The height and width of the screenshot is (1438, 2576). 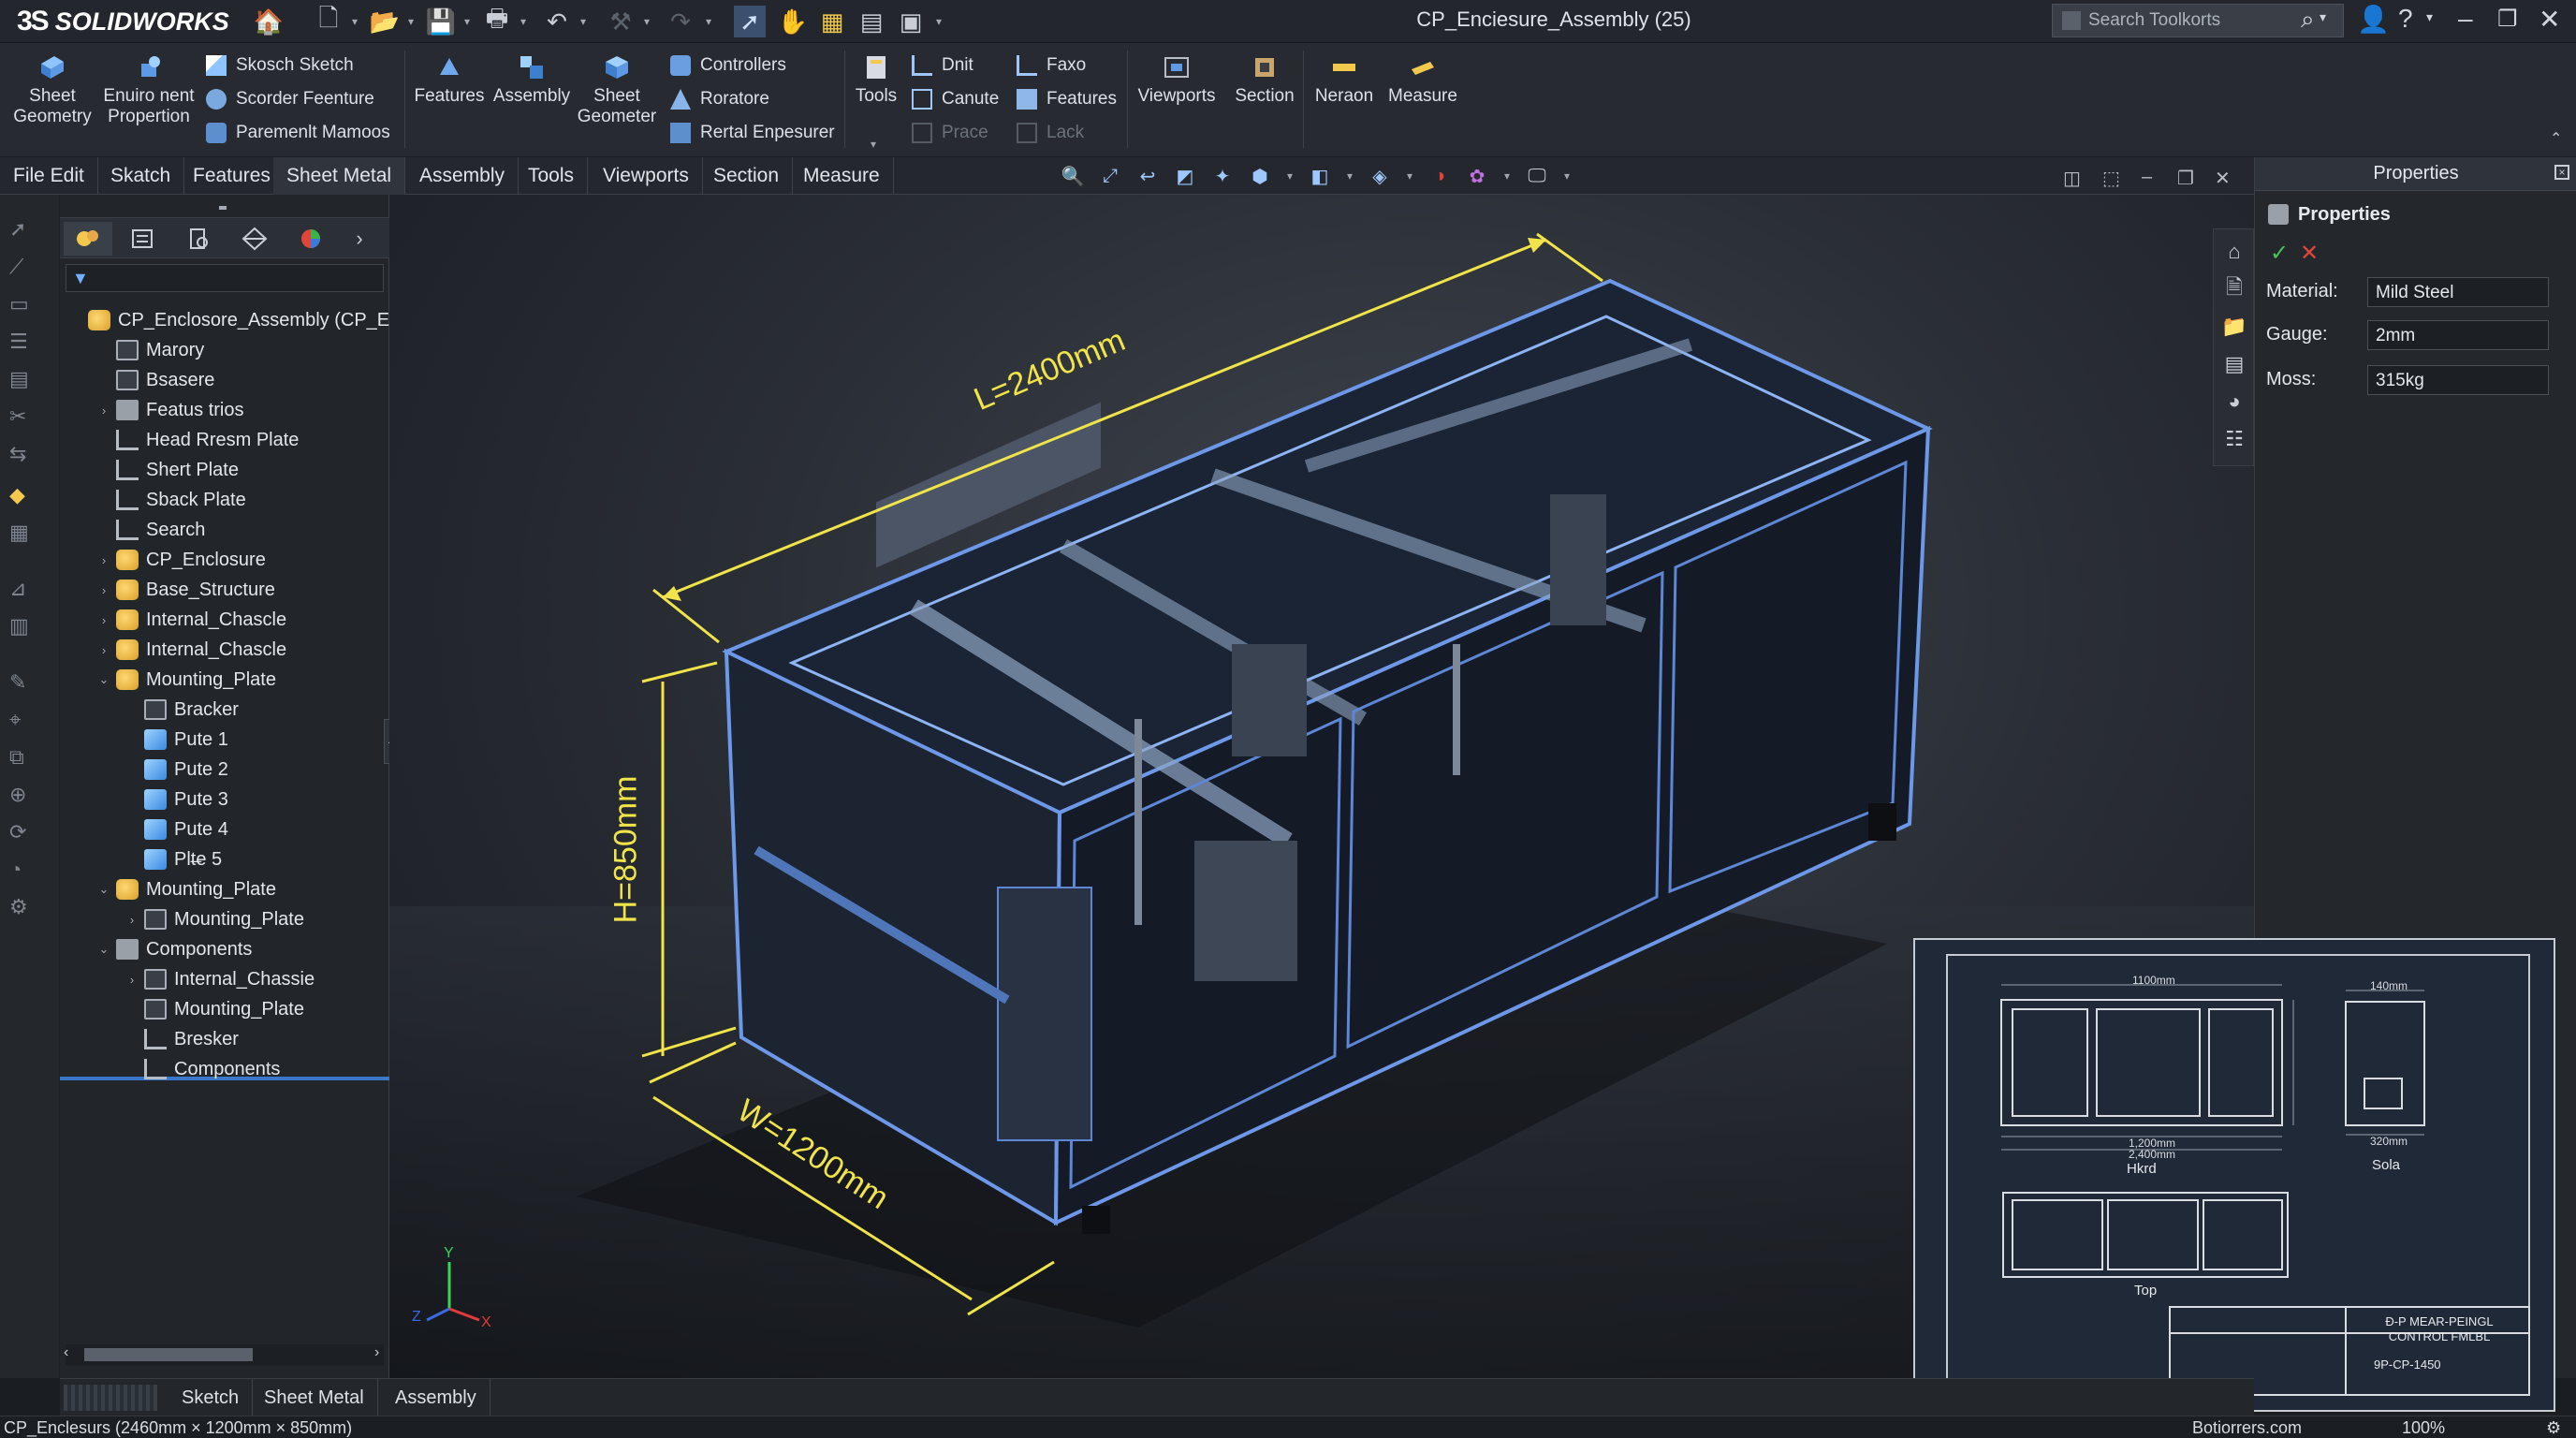 I want to click on close-icon: ✕, so click(x=2549, y=19).